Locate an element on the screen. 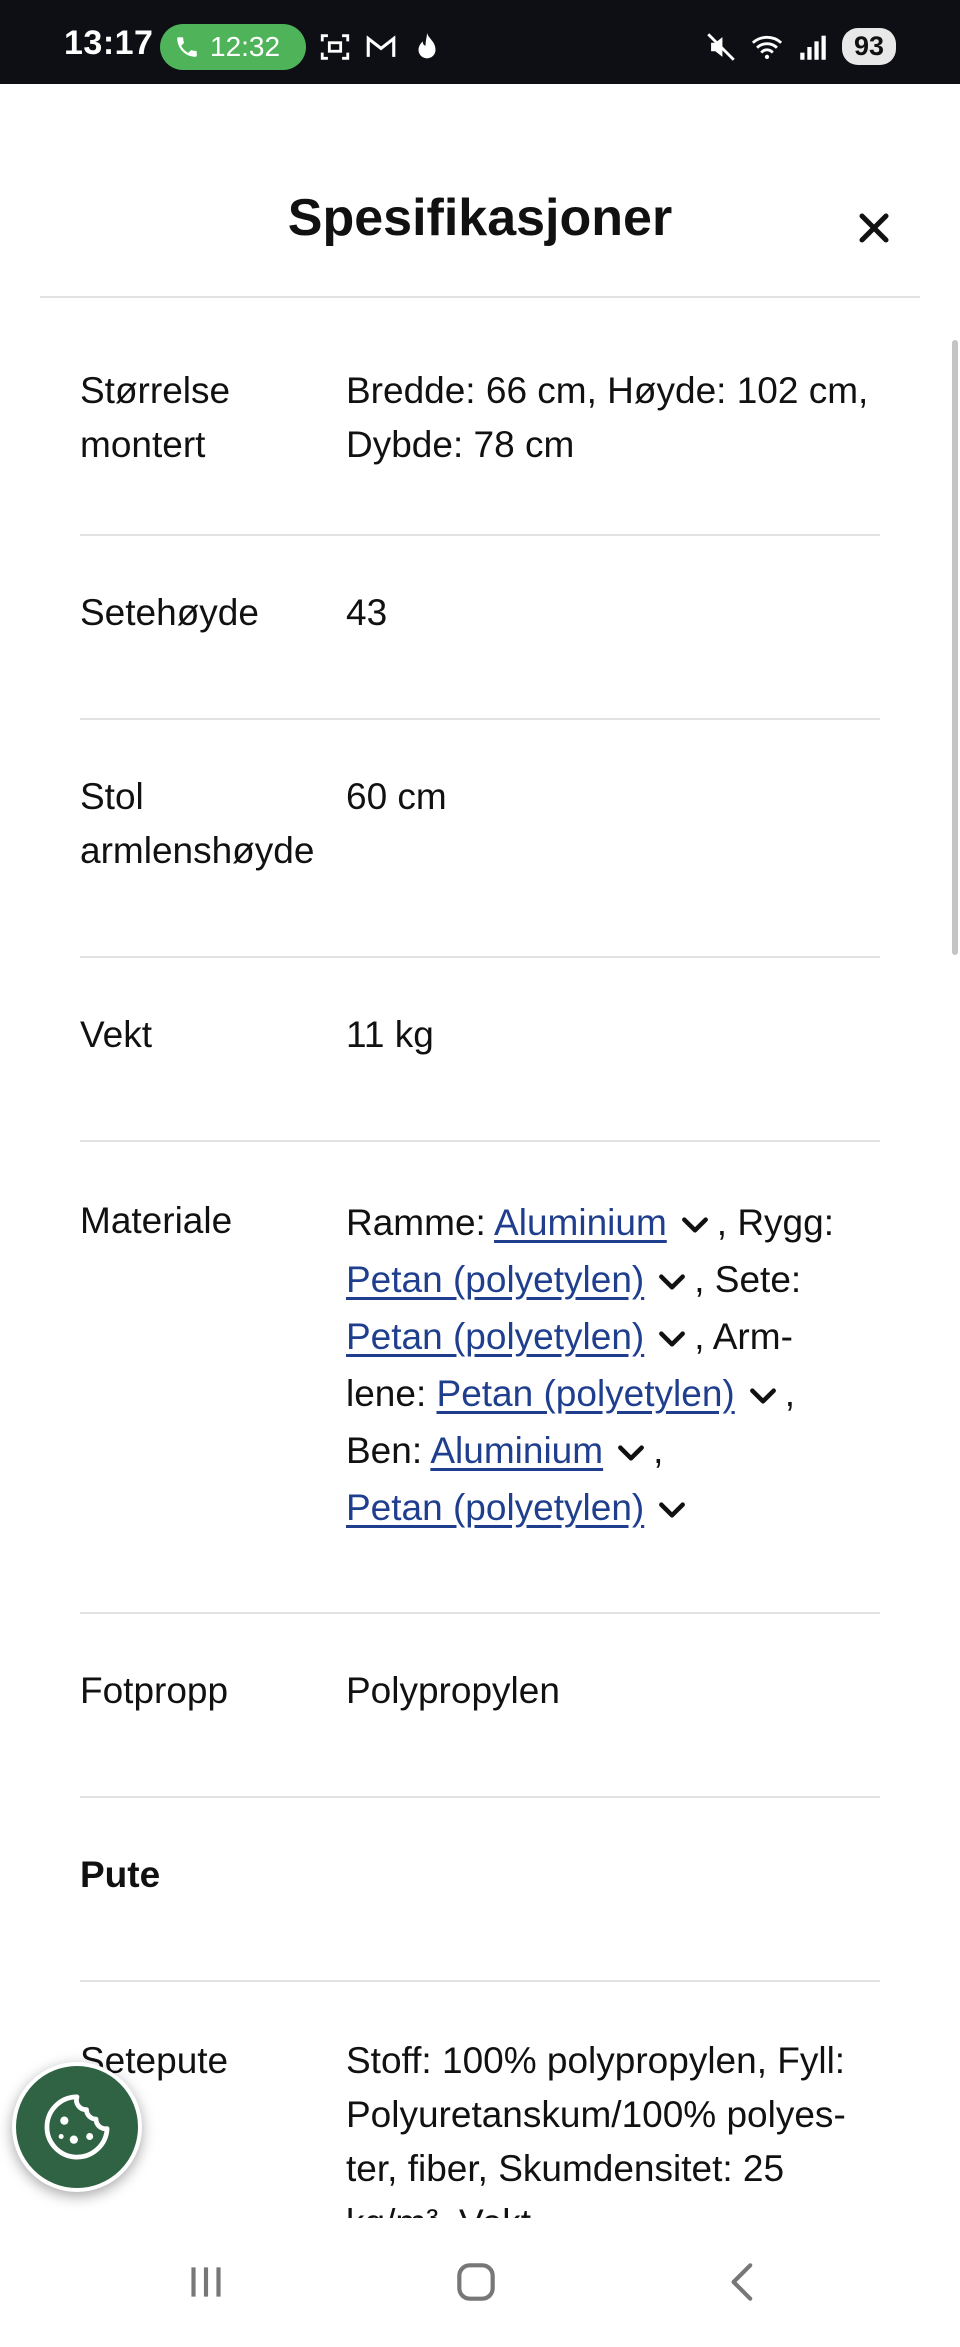  status-time: 13:17 is located at coordinates (109, 43).